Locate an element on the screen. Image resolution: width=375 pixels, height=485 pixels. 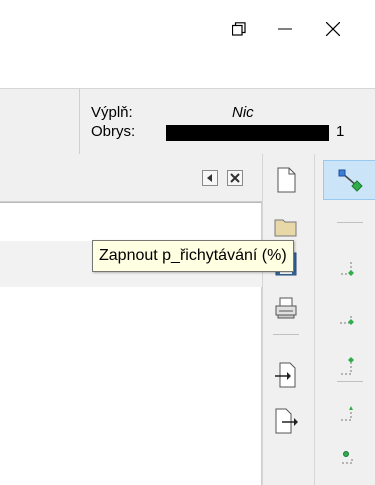
snap-toggle-button is located at coordinates (349, 180).